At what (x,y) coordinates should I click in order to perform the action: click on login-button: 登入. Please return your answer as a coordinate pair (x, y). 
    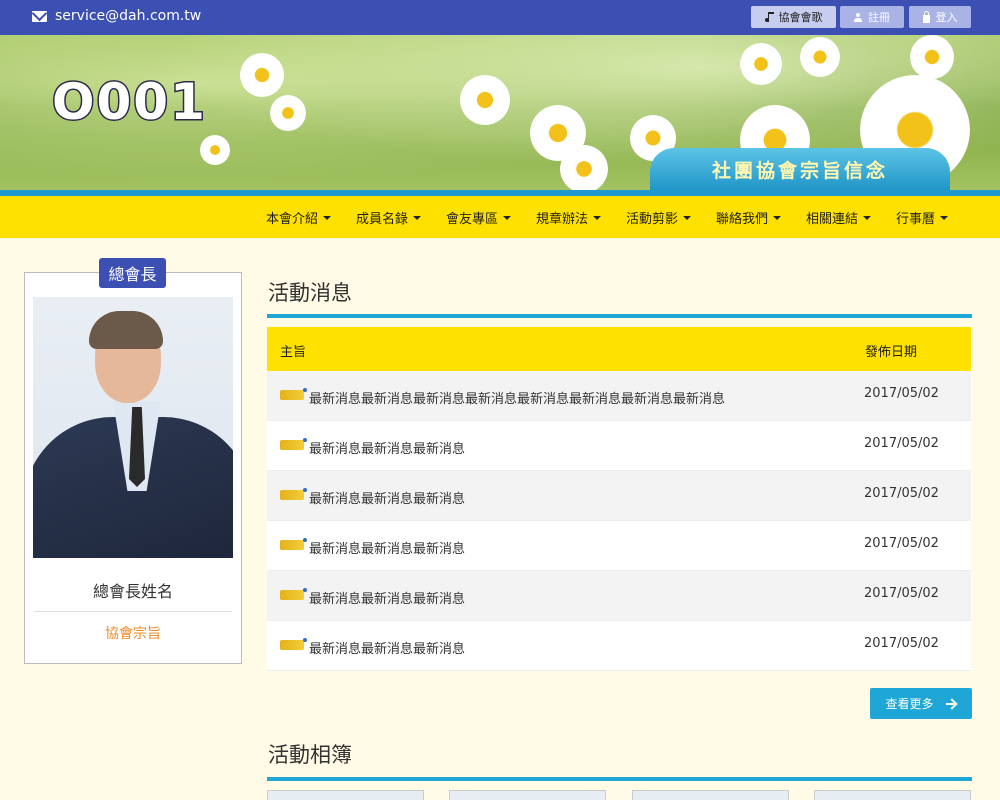
    Looking at the image, I should click on (940, 17).